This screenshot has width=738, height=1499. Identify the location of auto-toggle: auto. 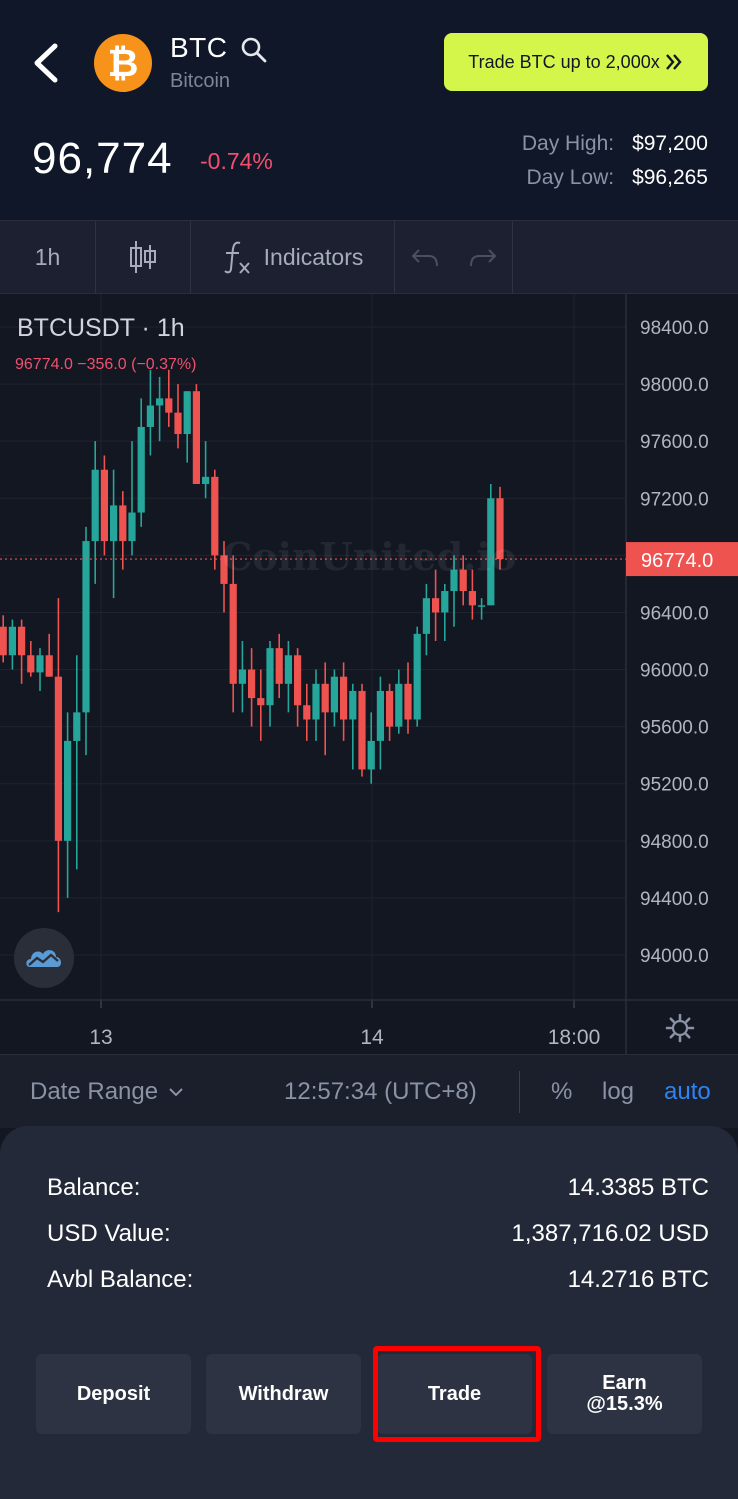
(687, 1092).